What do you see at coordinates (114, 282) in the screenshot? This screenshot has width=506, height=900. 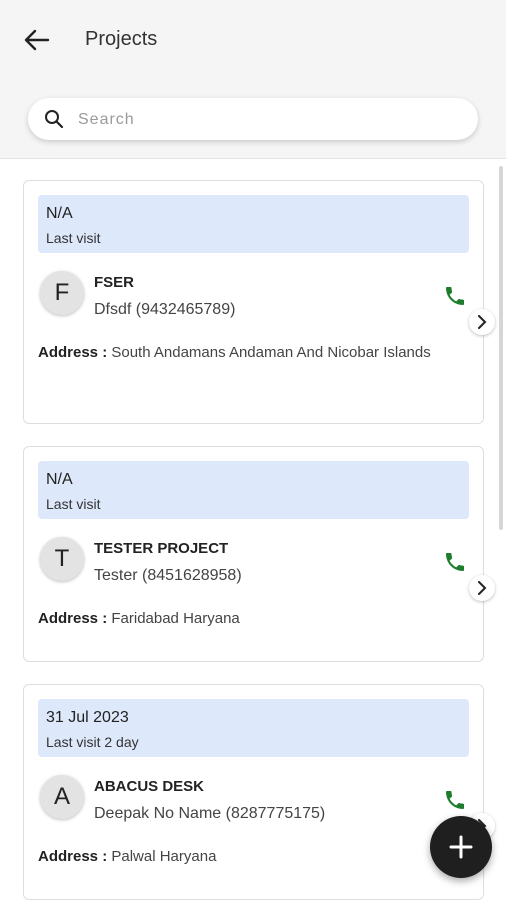 I see `company-name: FSER` at bounding box center [114, 282].